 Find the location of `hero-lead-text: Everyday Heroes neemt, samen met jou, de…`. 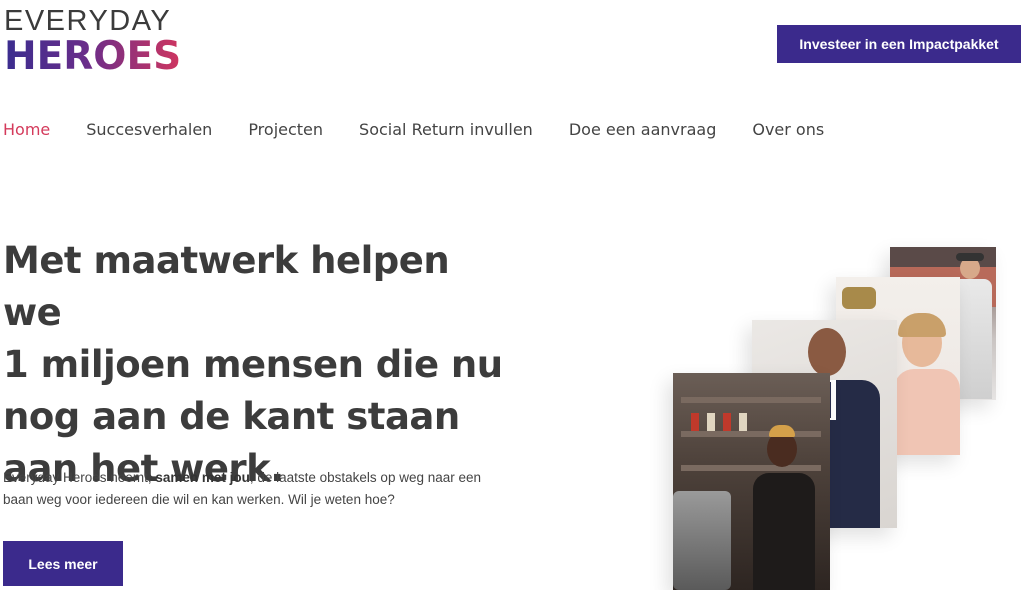

hero-lead-text: Everyday Heroes neemt, samen met jou, de… is located at coordinates (253, 489).